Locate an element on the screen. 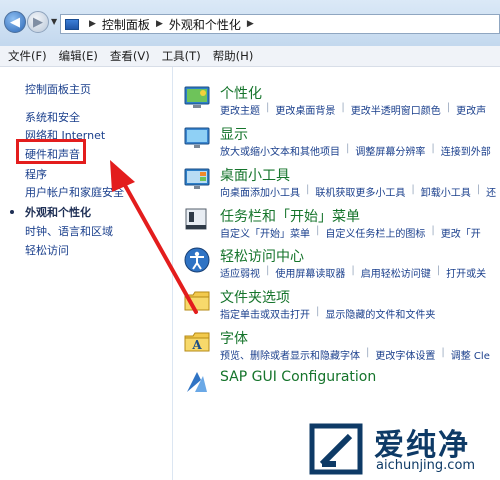 The height and width of the screenshot is (480, 500). link-get-more-gadgets: 联机获取更多小工具 is located at coordinates (360, 191).